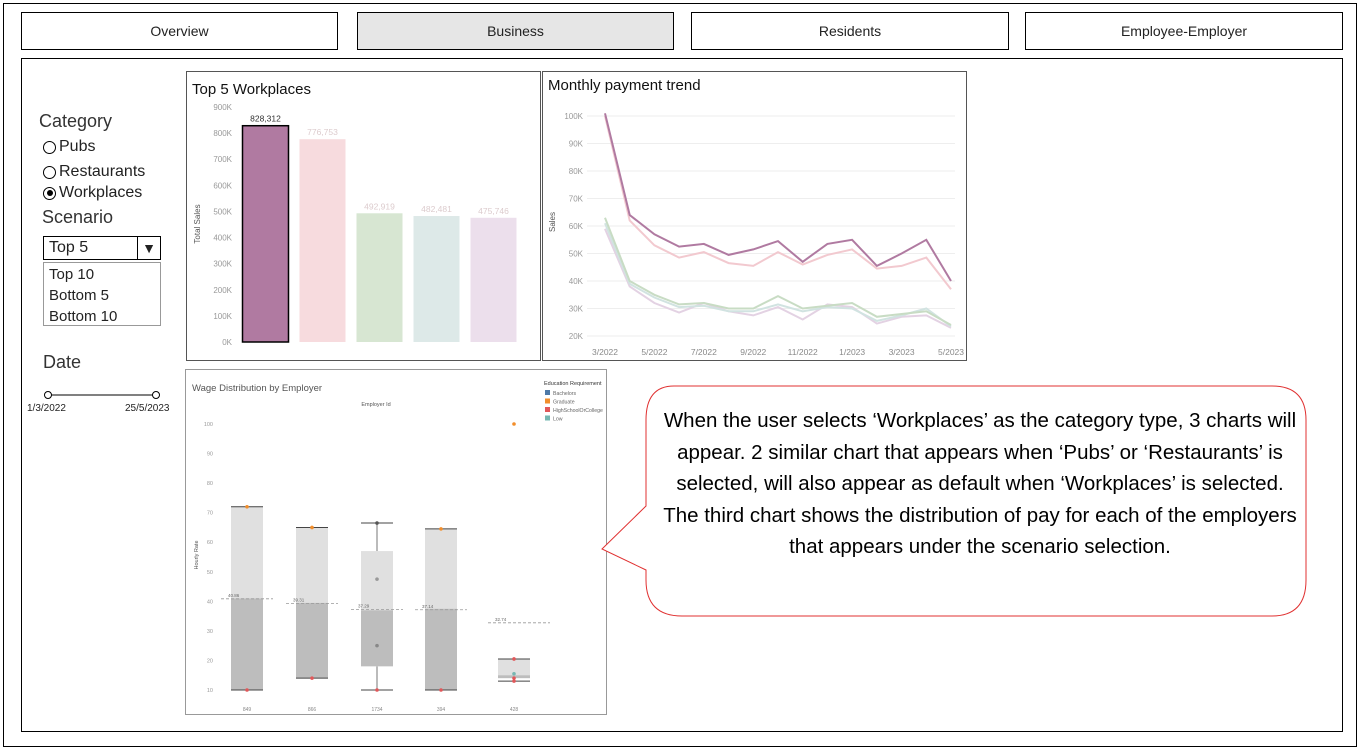 The height and width of the screenshot is (750, 1360). What do you see at coordinates (501, 619) in the screenshot?
I see `reference-label: 32.74` at bounding box center [501, 619].